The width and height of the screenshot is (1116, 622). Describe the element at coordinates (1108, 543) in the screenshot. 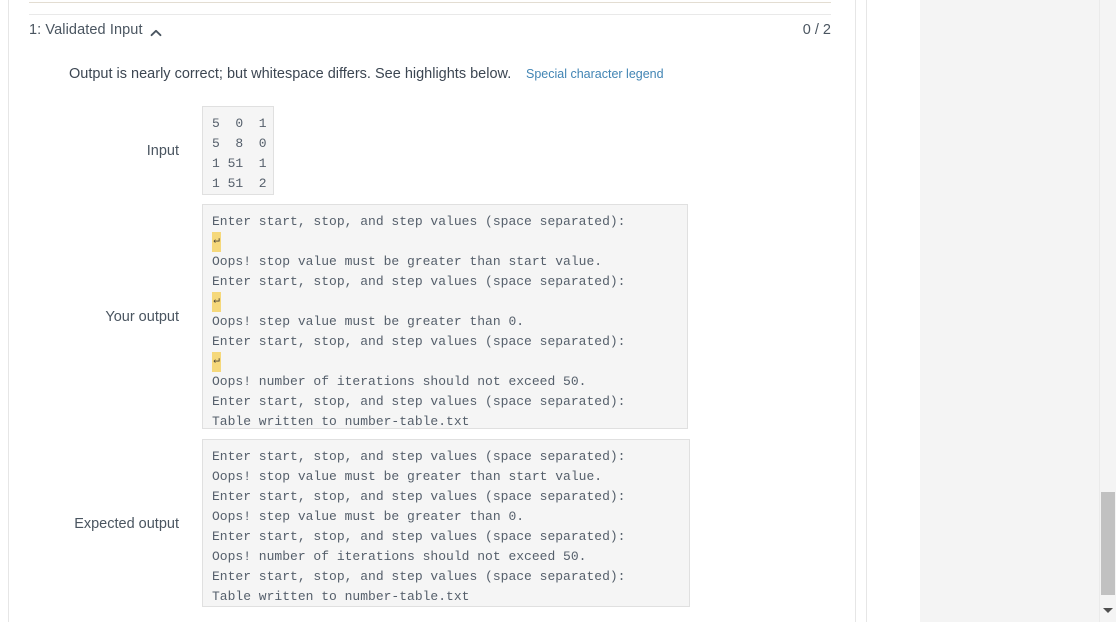

I see `scrollbar-thumb` at that location.